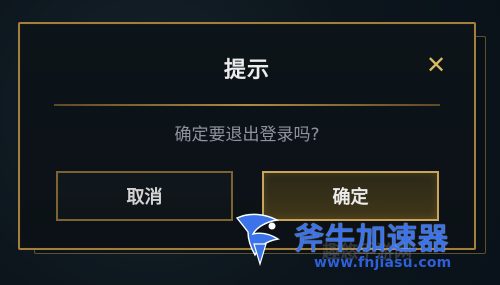 The height and width of the screenshot is (285, 500). I want to click on cancel-button: 取消, so click(144, 196).